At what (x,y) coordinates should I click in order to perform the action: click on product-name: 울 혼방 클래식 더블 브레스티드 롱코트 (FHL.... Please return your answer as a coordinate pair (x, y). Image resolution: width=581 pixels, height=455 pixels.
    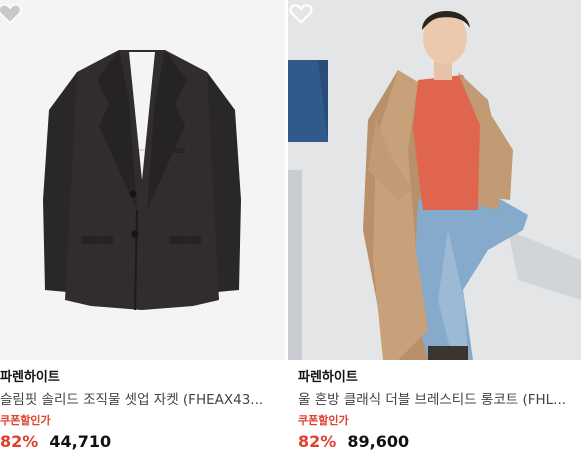
    Looking at the image, I should click on (436, 400).